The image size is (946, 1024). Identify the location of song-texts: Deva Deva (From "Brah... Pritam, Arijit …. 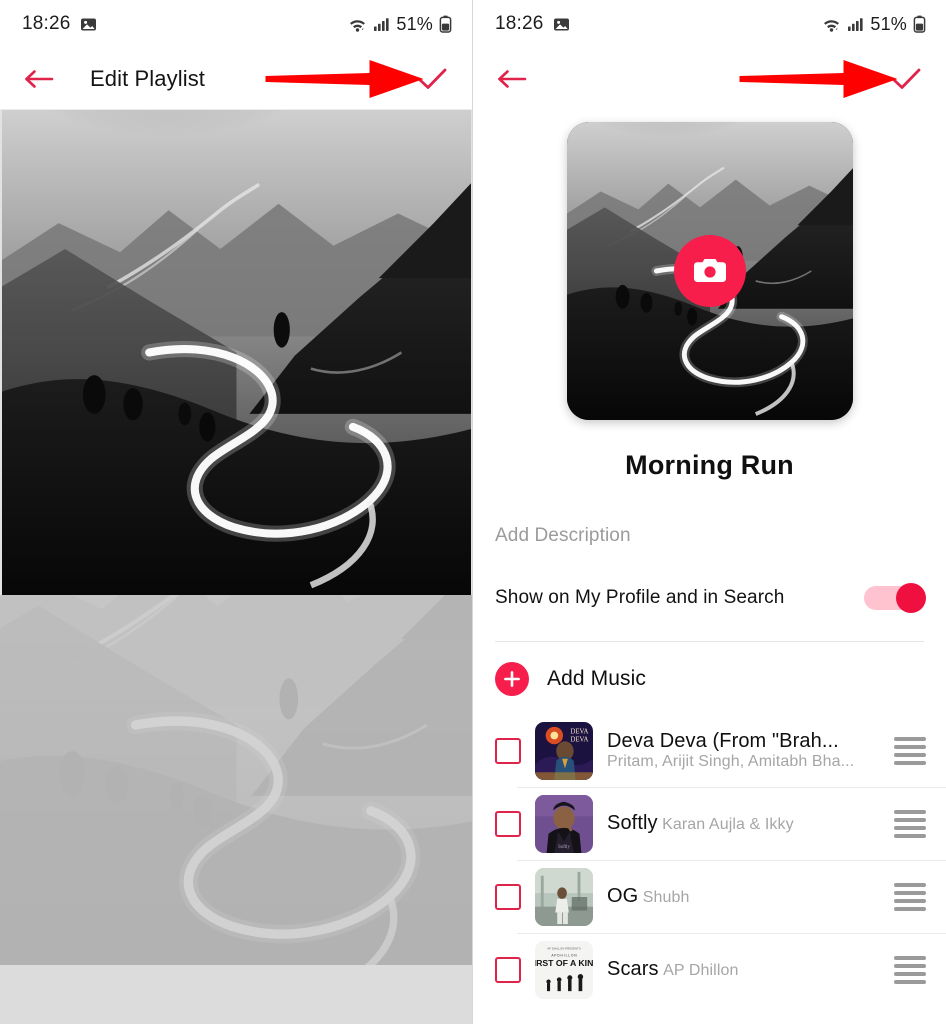
(743, 750).